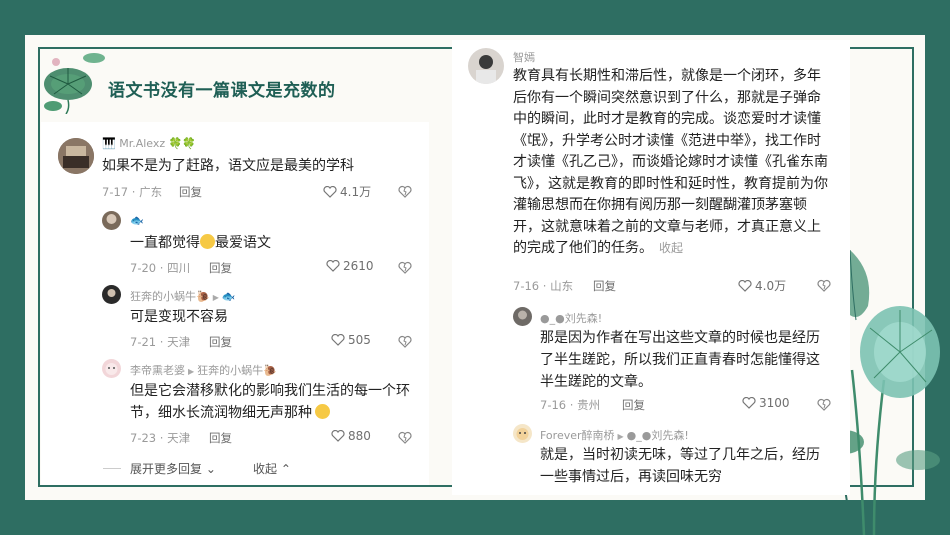 Image resolution: width=950 pixels, height=535 pixels. I want to click on comment-meta: 7-23 · 天津, so click(160, 438).